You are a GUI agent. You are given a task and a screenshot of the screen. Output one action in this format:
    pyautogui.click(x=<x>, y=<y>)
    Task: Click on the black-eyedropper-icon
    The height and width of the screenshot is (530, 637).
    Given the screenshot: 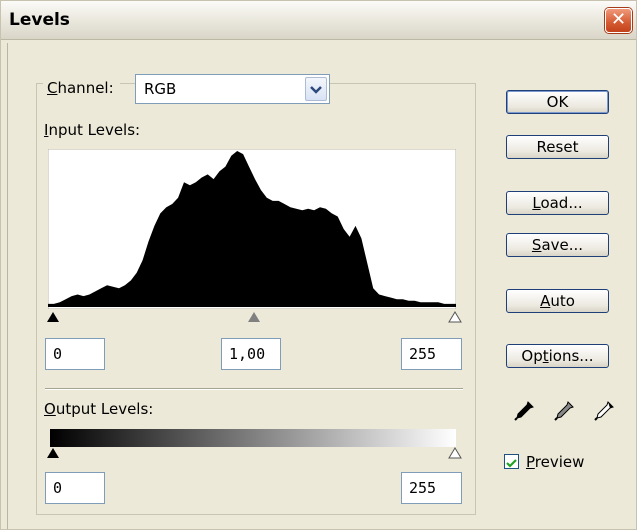 What is the action you would take?
    pyautogui.click(x=524, y=411)
    